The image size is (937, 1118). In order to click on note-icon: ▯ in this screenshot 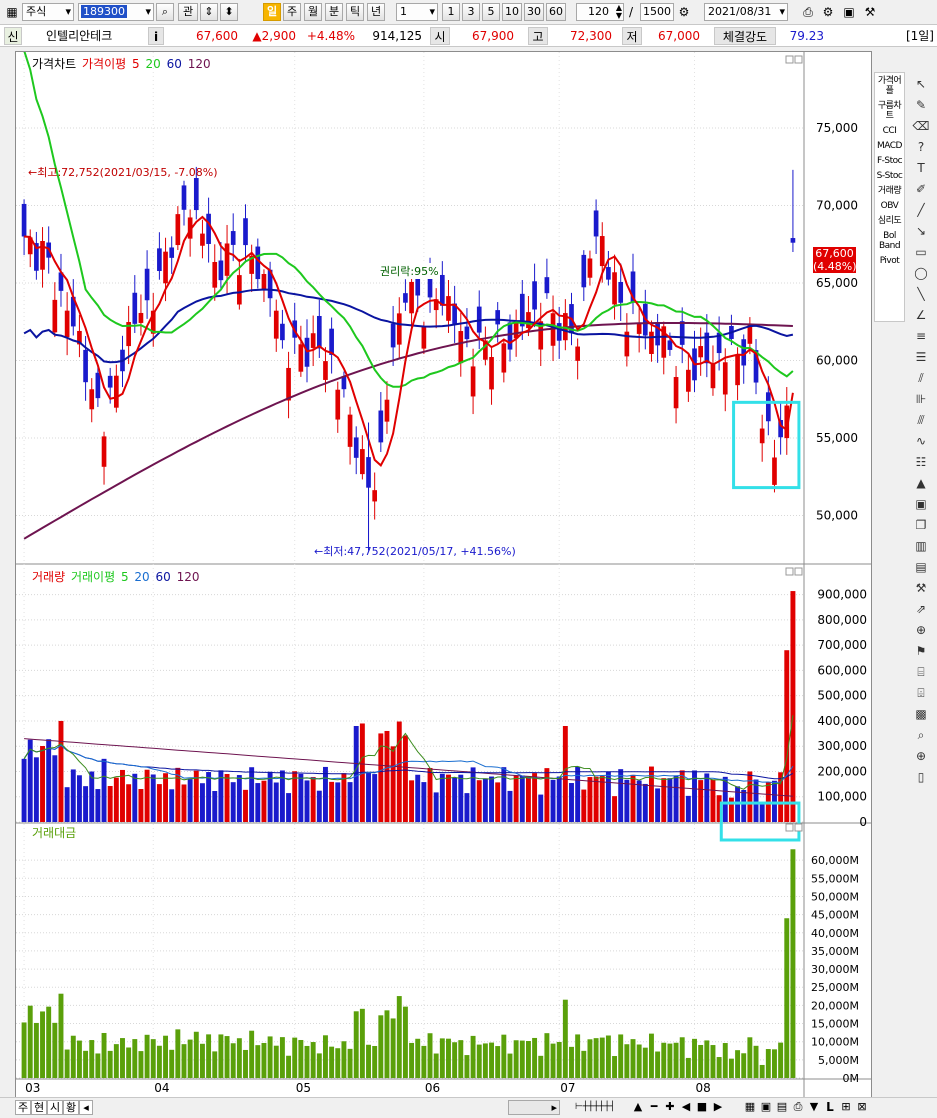, I will do `click(921, 777)`.